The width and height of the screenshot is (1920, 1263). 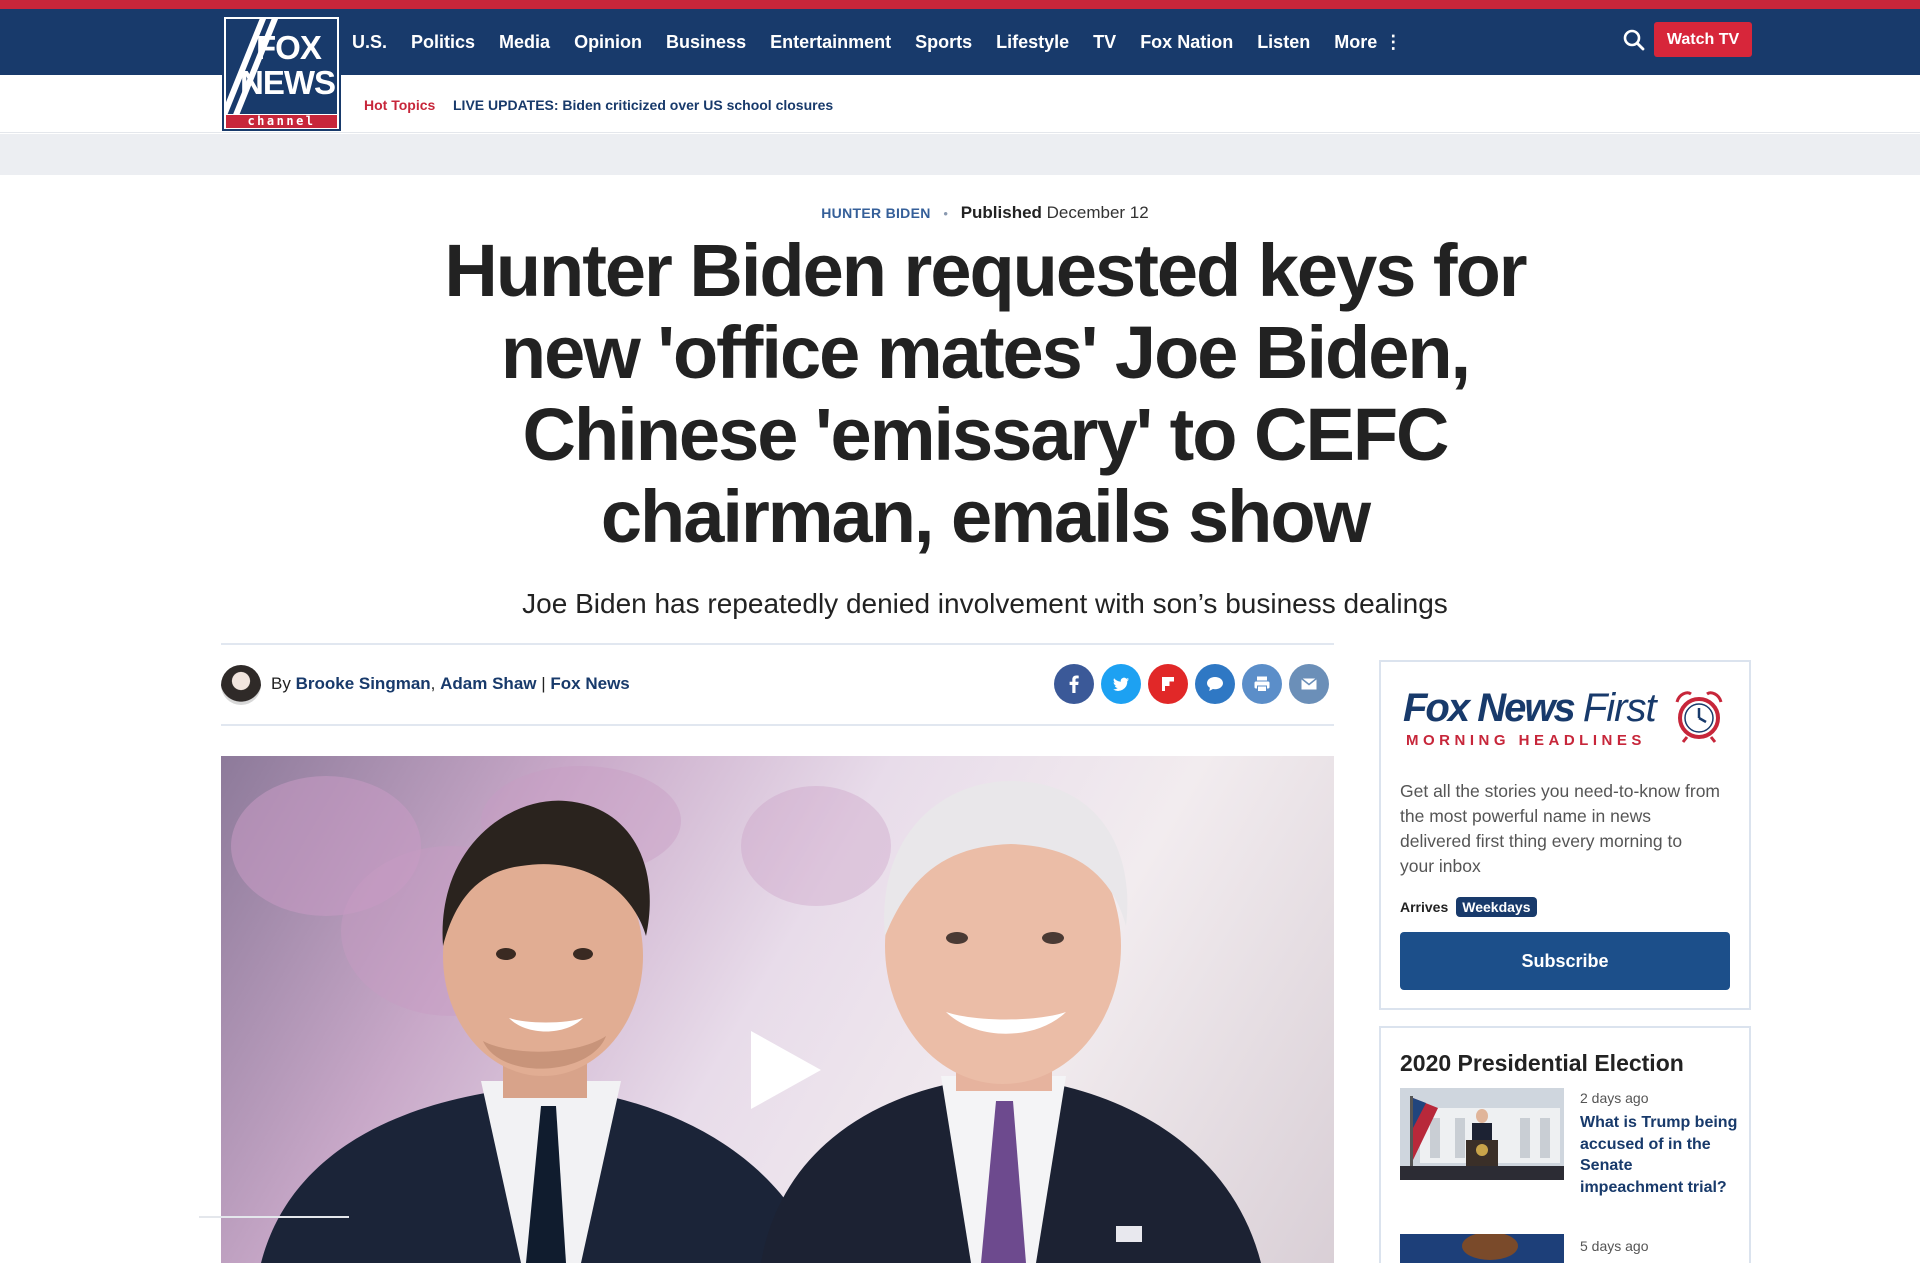 I want to click on nav-item-more: More ⋮, so click(x=1368, y=42).